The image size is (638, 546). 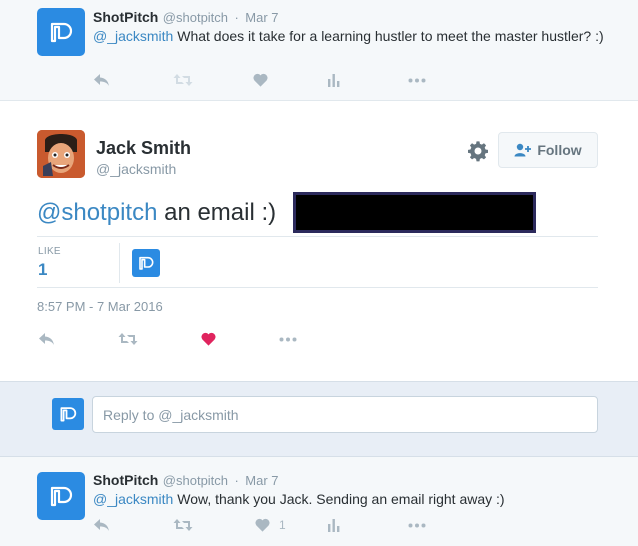 I want to click on tweet-actions, so click(x=259, y=80).